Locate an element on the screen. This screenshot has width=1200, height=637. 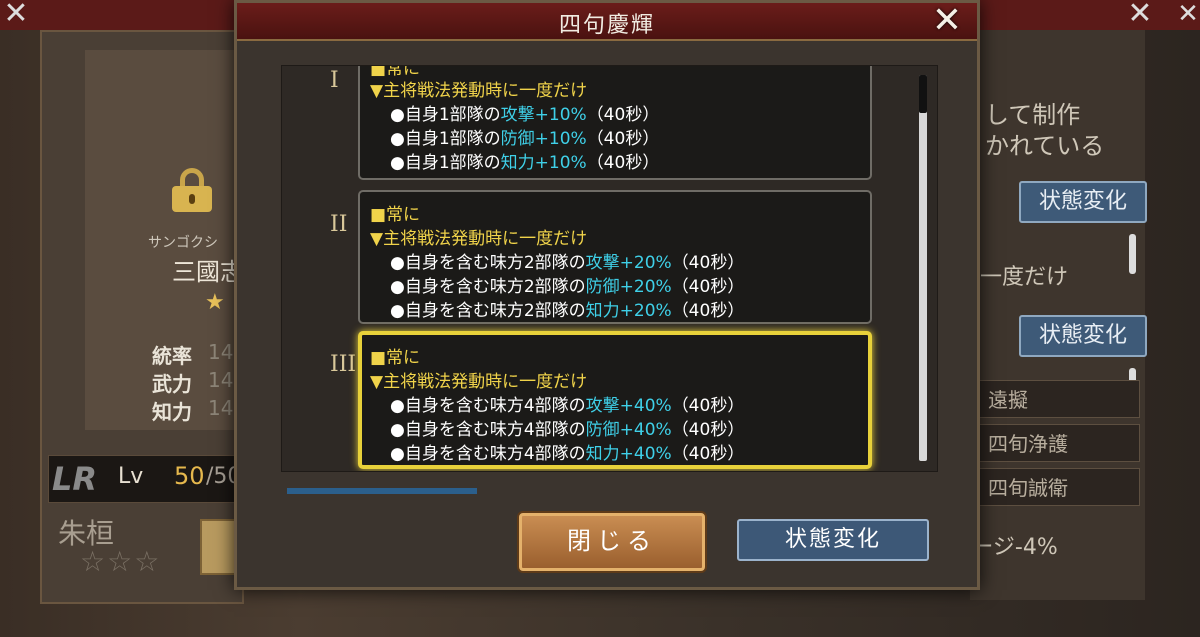
scrollbar-thumb is located at coordinates (923, 94).